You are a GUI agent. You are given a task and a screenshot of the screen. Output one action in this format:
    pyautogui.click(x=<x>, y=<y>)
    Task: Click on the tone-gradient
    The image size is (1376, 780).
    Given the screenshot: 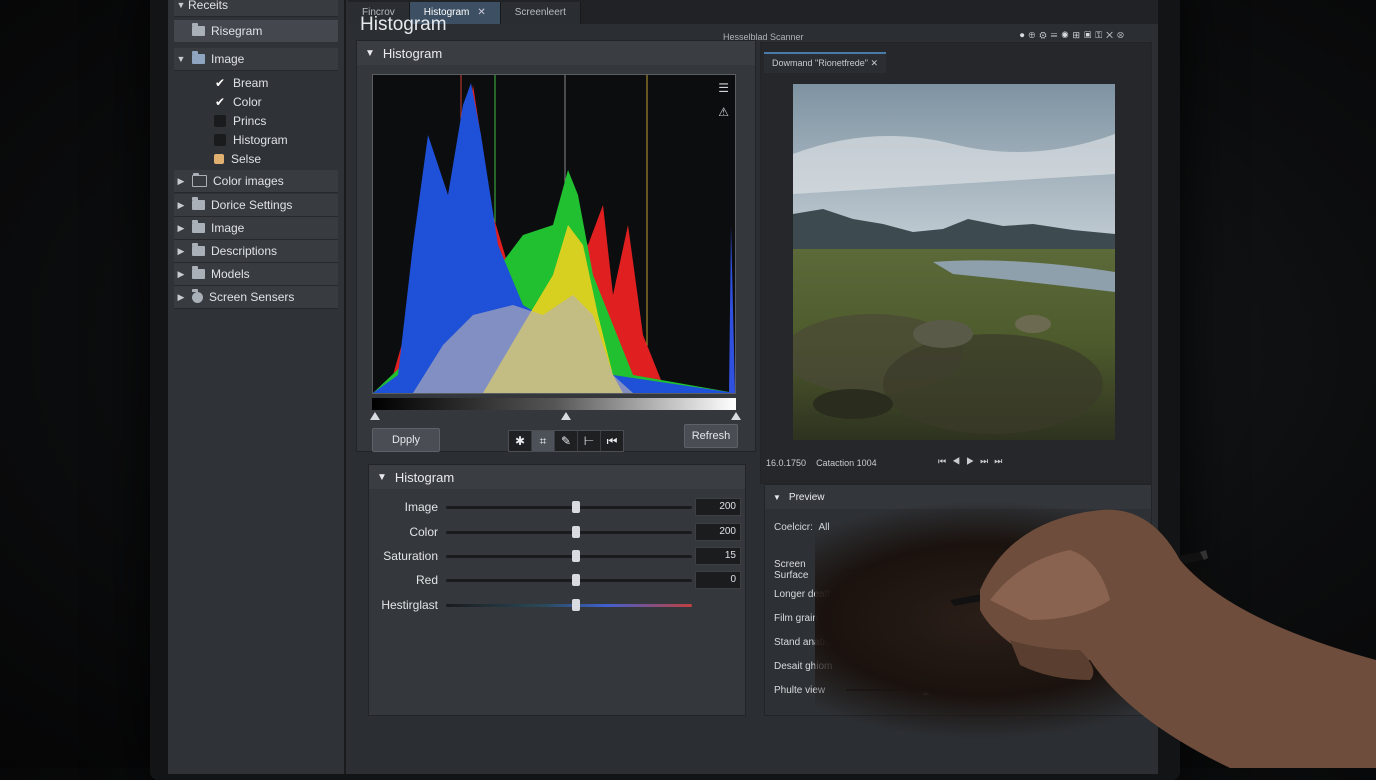 What is the action you would take?
    pyautogui.click(x=554, y=404)
    